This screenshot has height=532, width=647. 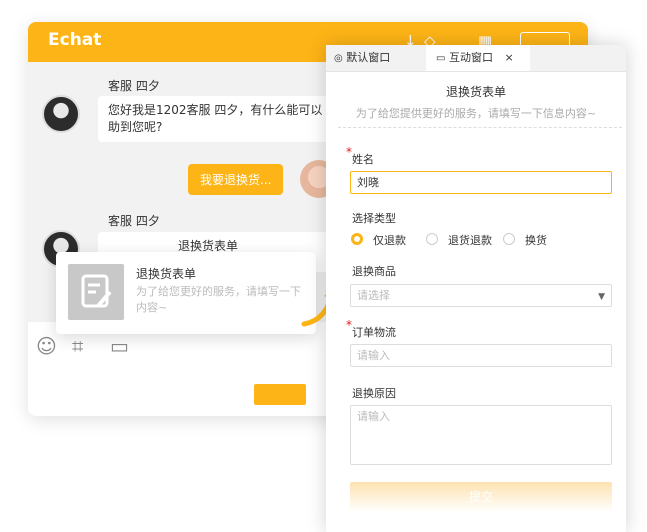 I want to click on message-line: 您好我是1202客服 四夕，有什么能可以, so click(x=215, y=110).